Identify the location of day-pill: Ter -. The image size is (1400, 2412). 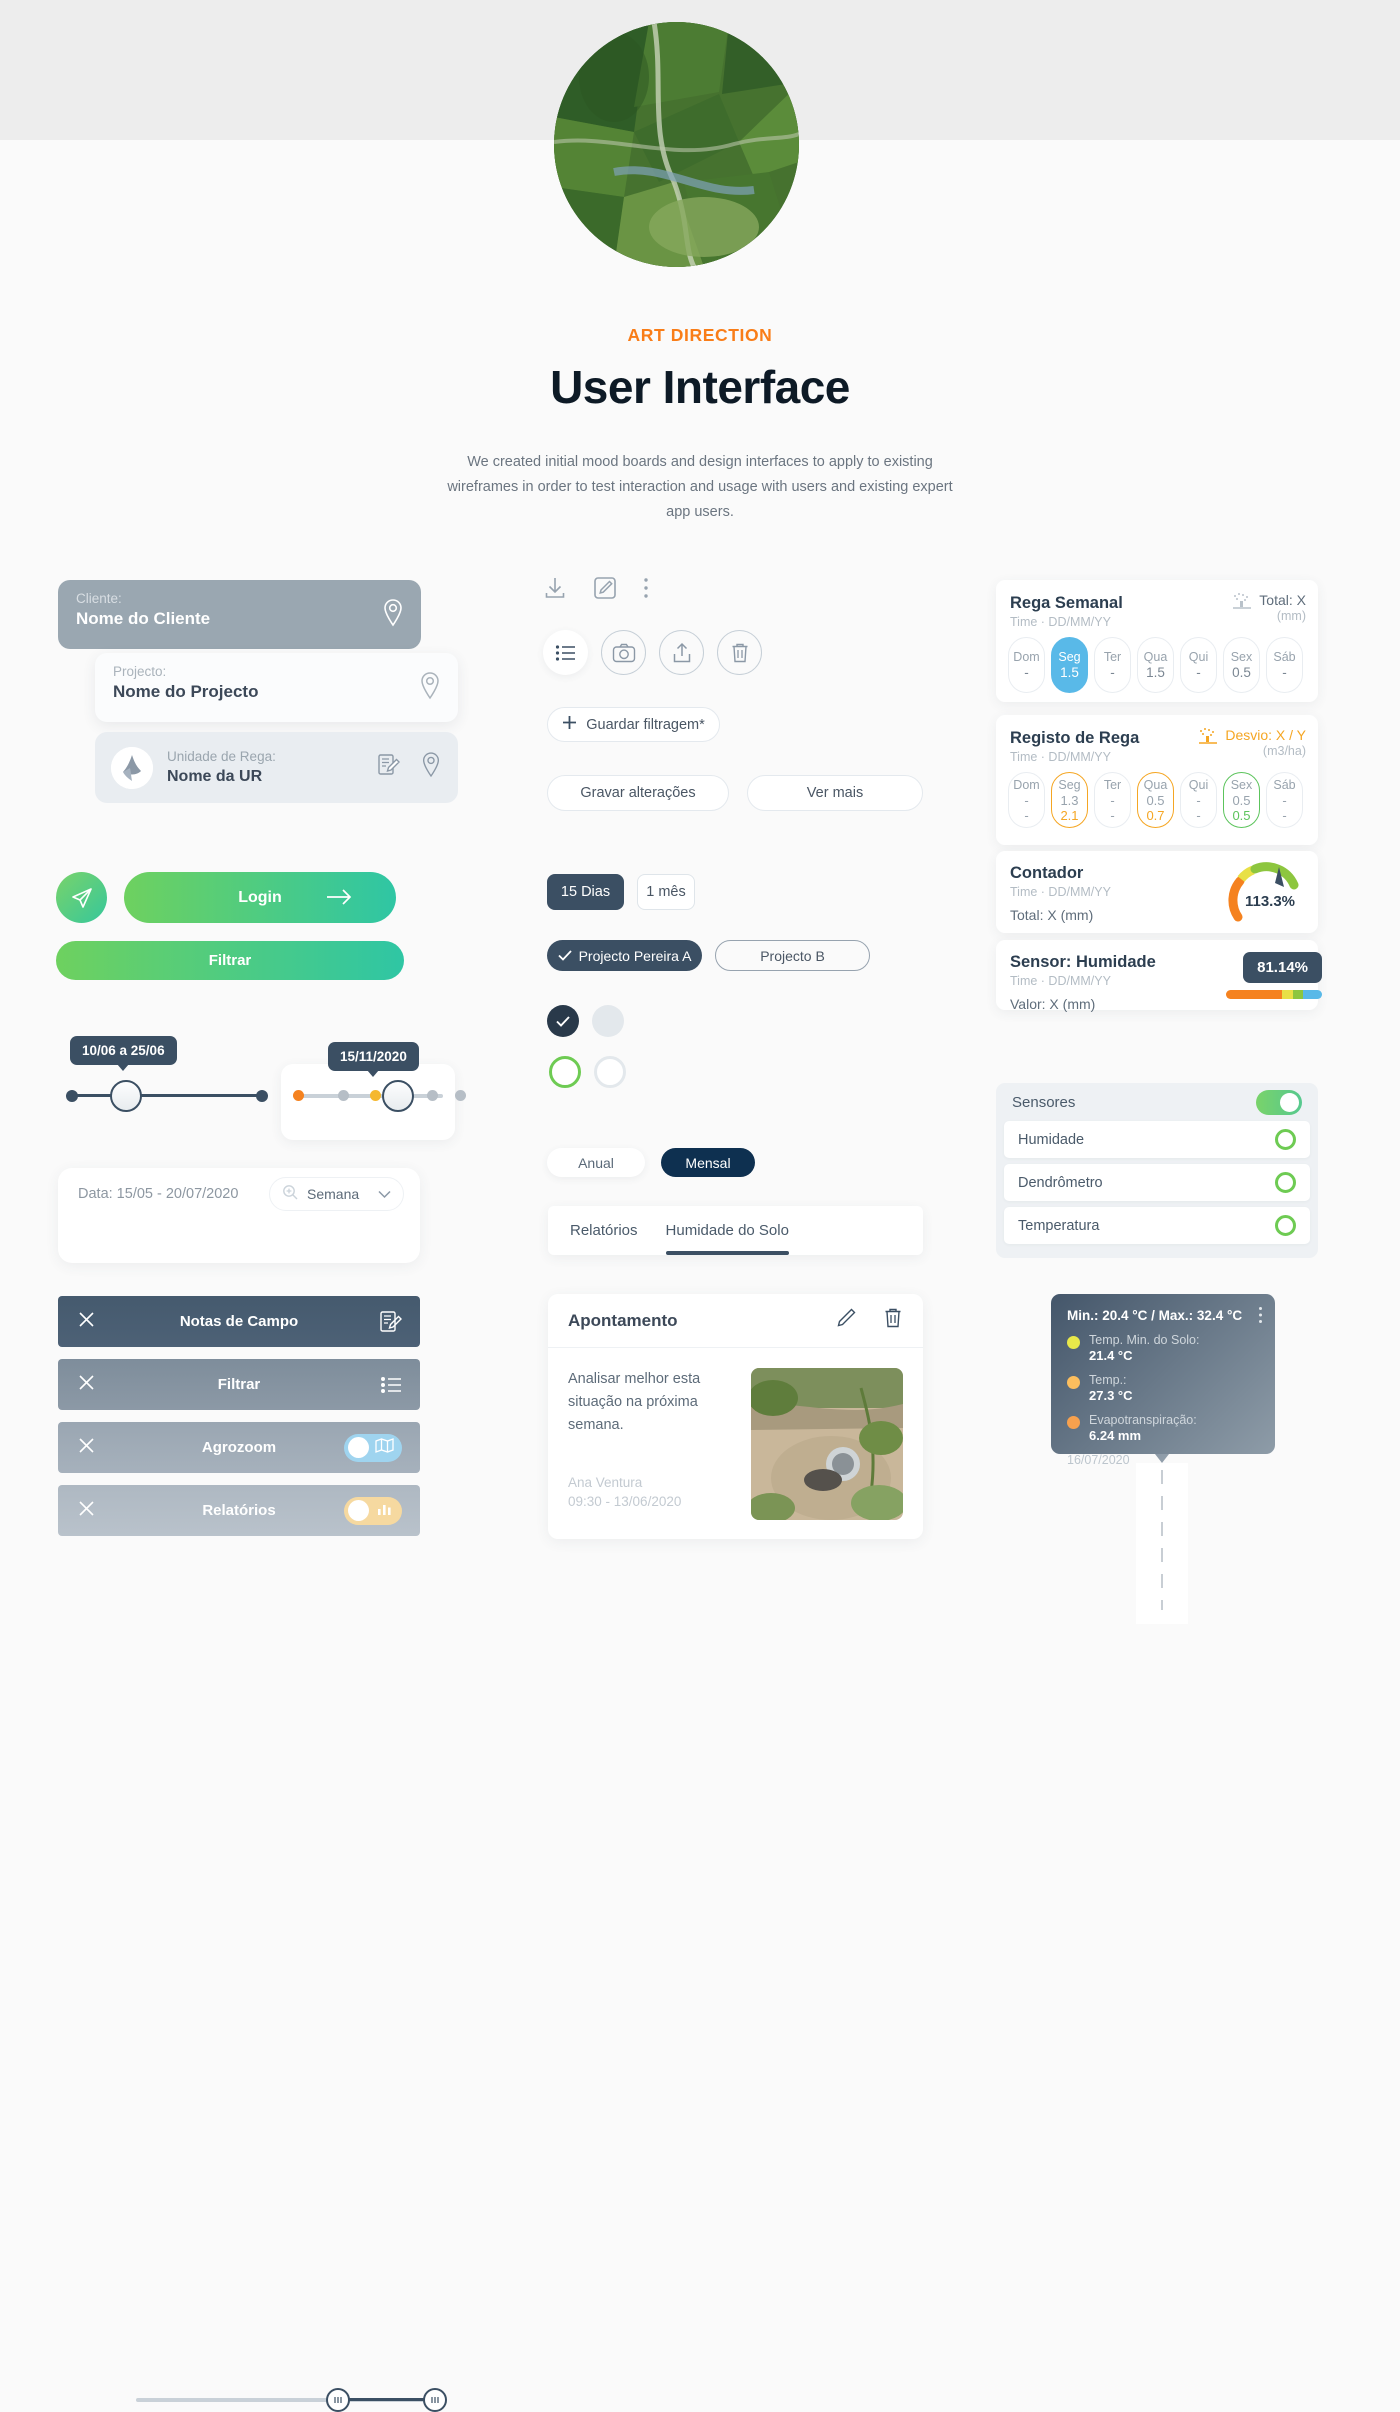
(1112, 665).